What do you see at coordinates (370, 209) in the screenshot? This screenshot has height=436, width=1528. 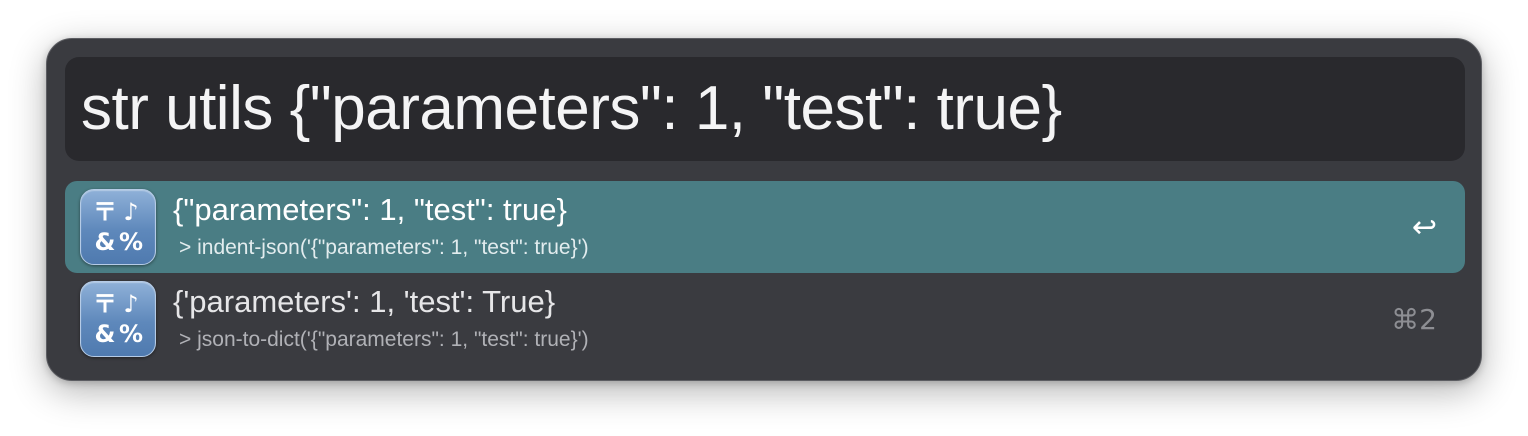 I see `result-title: {"parameters": 1, "test": true}` at bounding box center [370, 209].